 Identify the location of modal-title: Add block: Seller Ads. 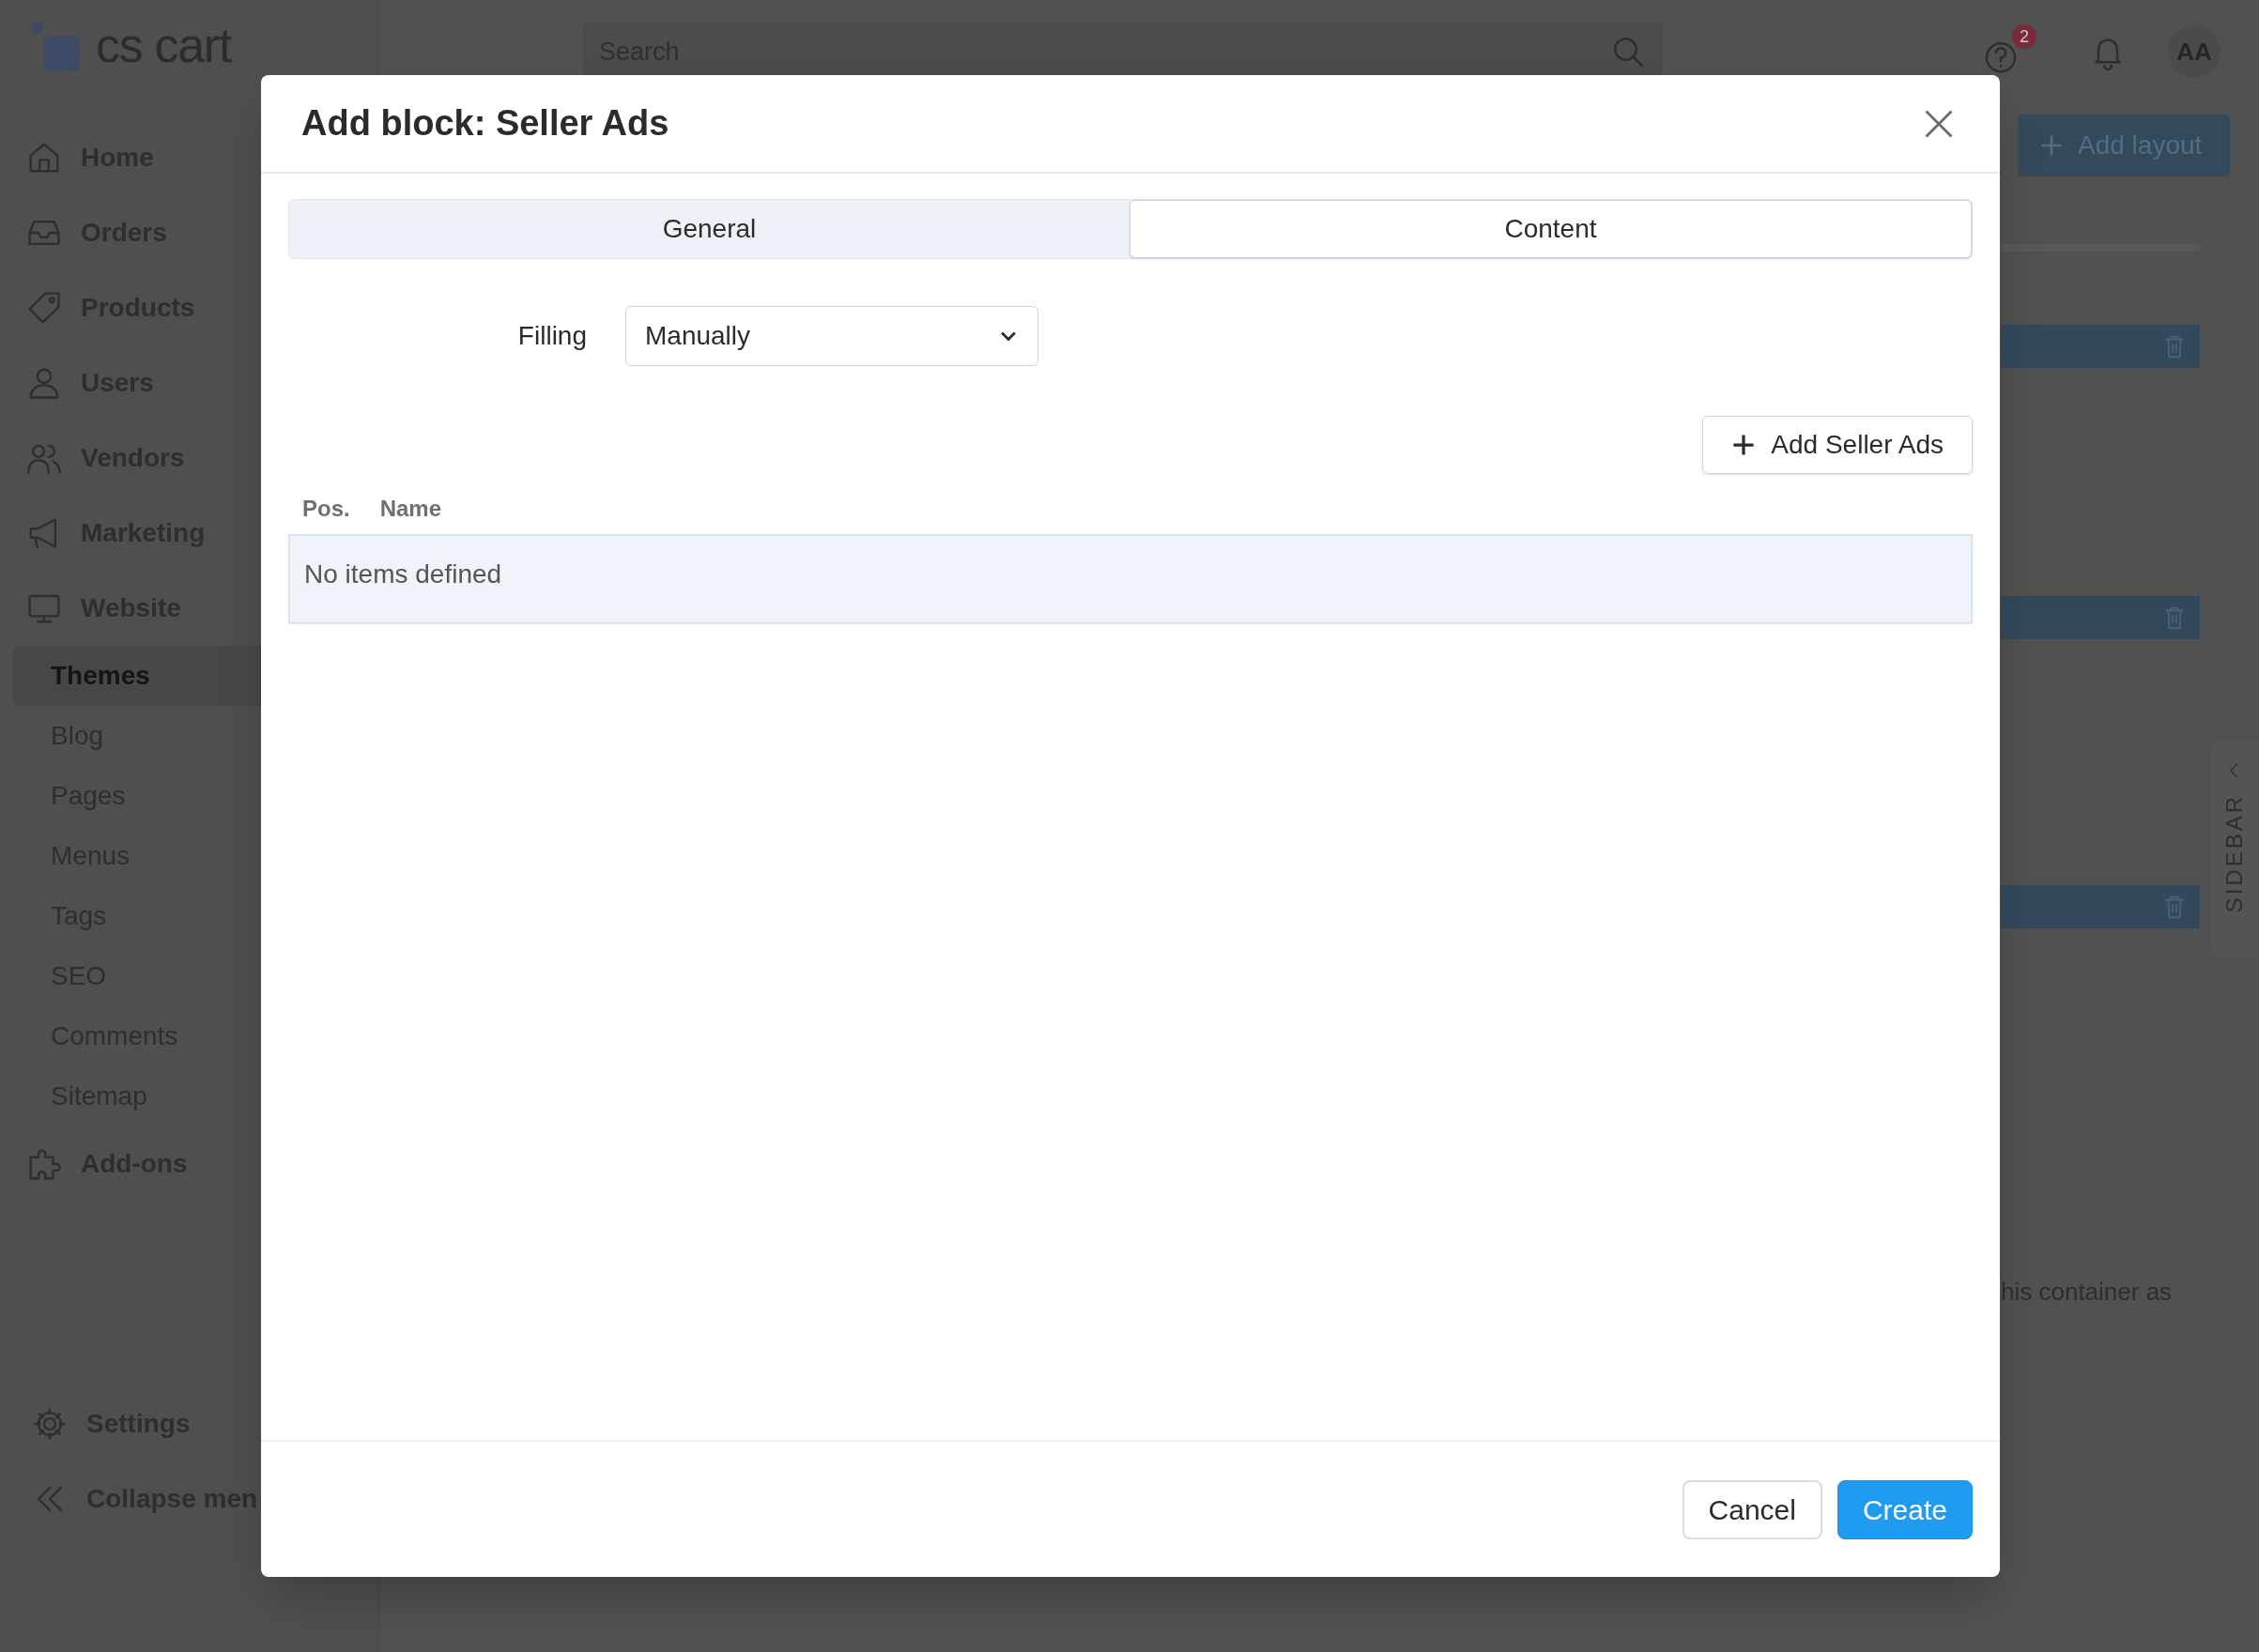
(485, 123).